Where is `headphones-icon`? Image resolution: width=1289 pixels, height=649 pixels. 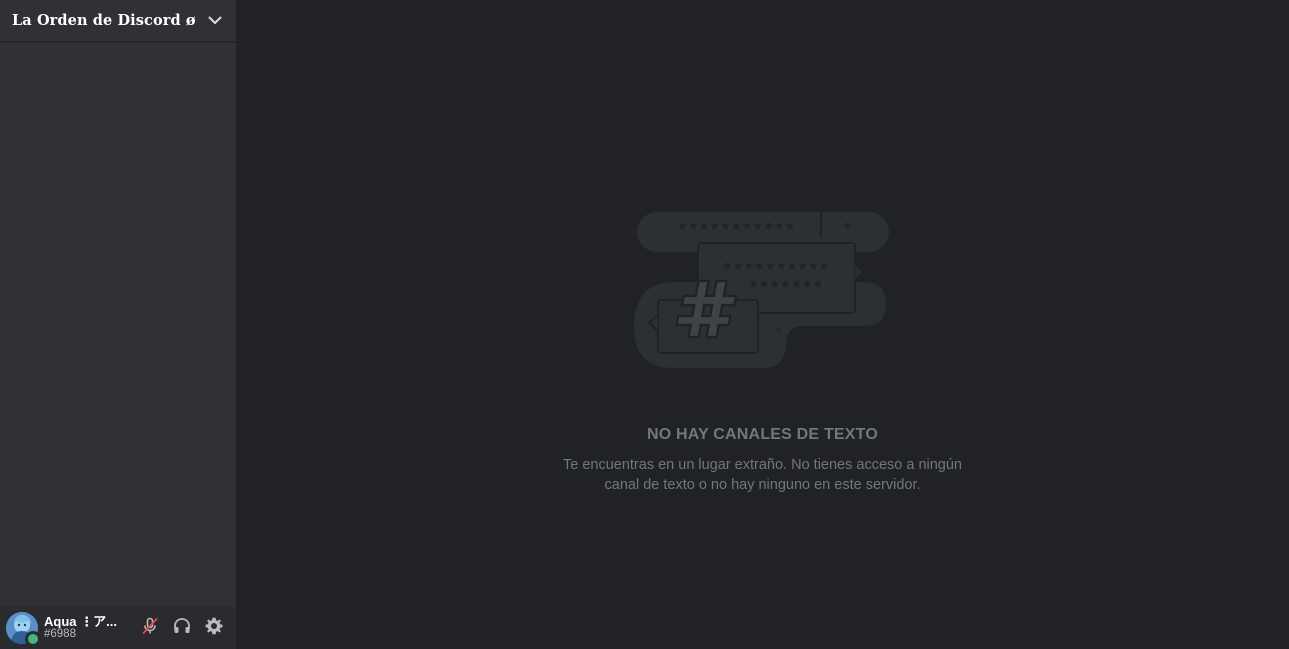
headphones-icon is located at coordinates (182, 628).